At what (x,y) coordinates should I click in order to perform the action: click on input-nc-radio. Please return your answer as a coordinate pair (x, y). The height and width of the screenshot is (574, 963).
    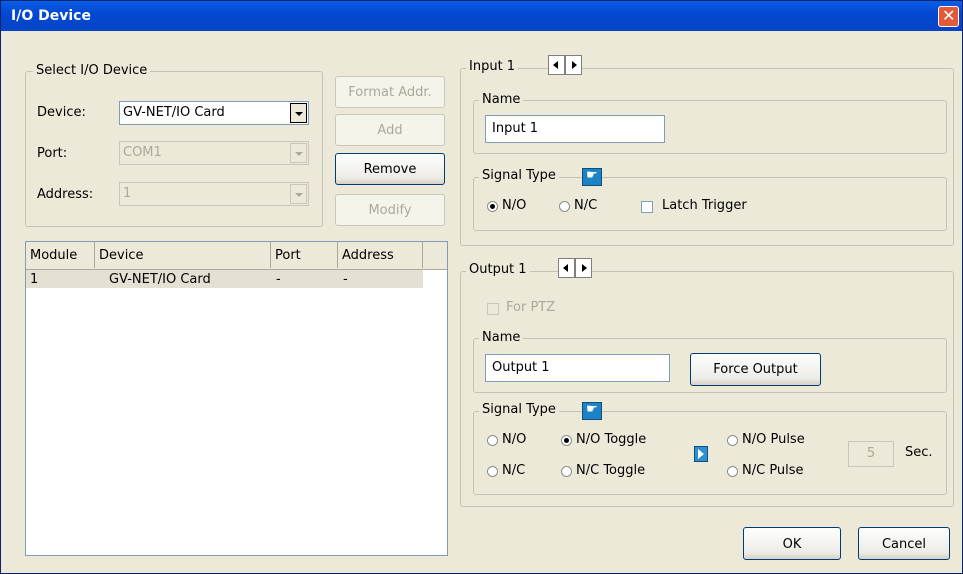
    Looking at the image, I should click on (564, 206).